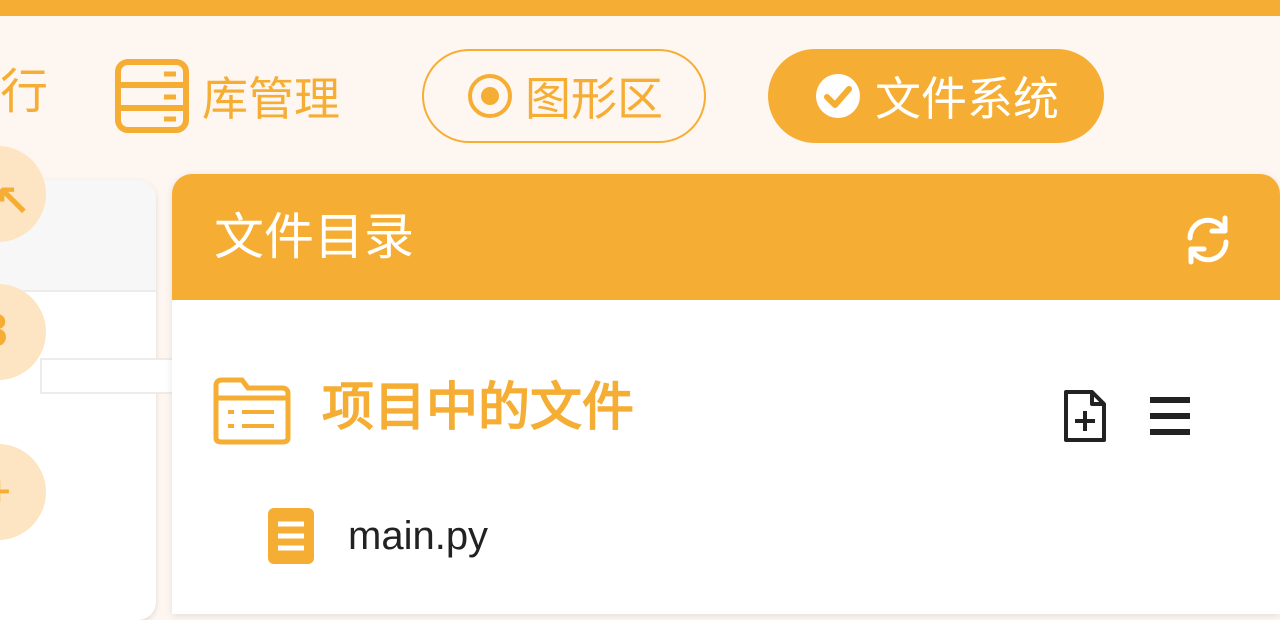 This screenshot has height=620, width=1280. I want to click on menu-icon, so click(1170, 416).